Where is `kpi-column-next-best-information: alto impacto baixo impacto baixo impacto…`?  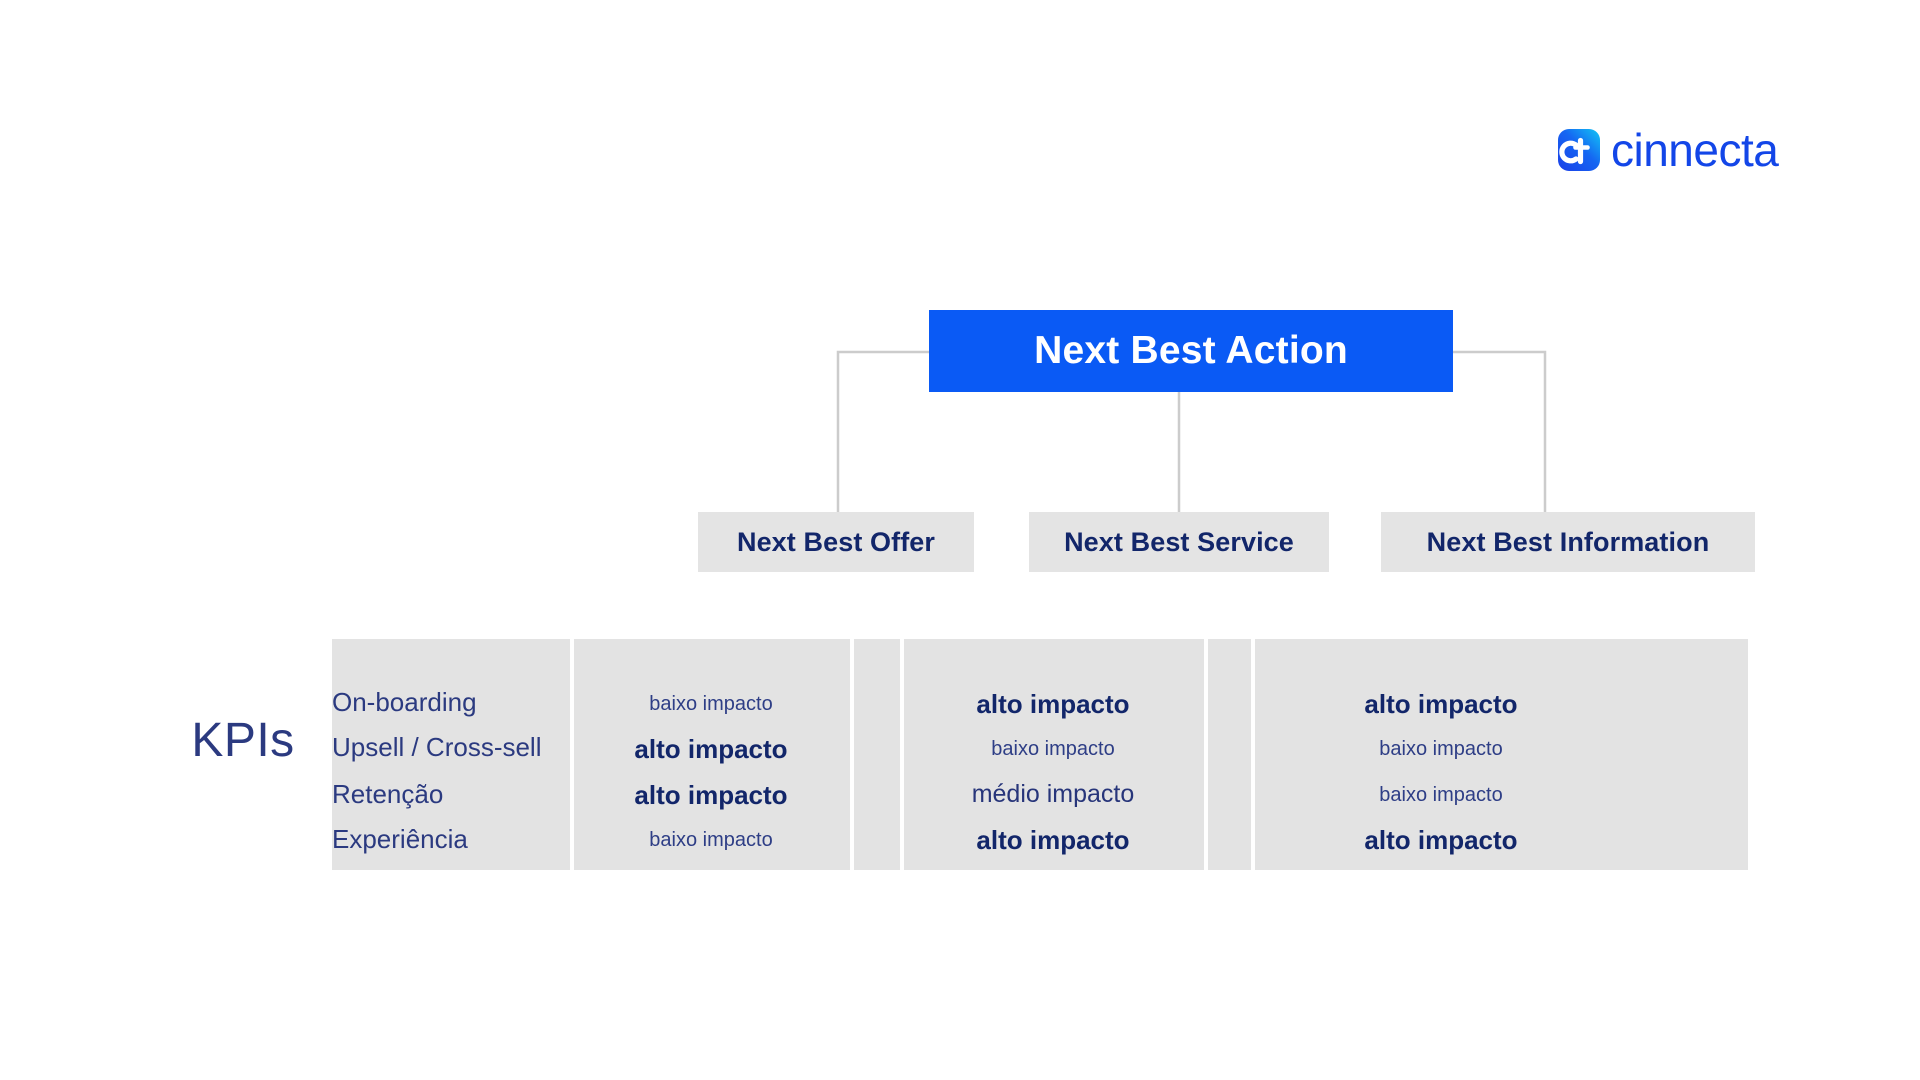 kpi-column-next-best-information: alto impacto baixo impacto baixo impacto… is located at coordinates (1441, 754).